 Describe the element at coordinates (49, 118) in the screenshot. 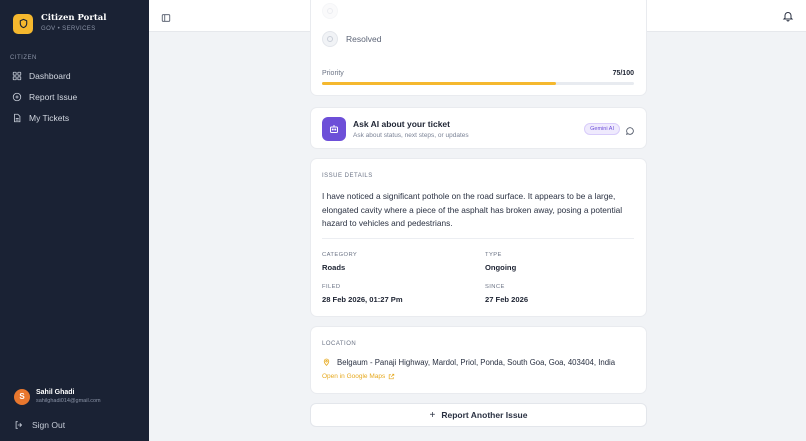

I see `sidebar-item-label: My Tickets` at that location.